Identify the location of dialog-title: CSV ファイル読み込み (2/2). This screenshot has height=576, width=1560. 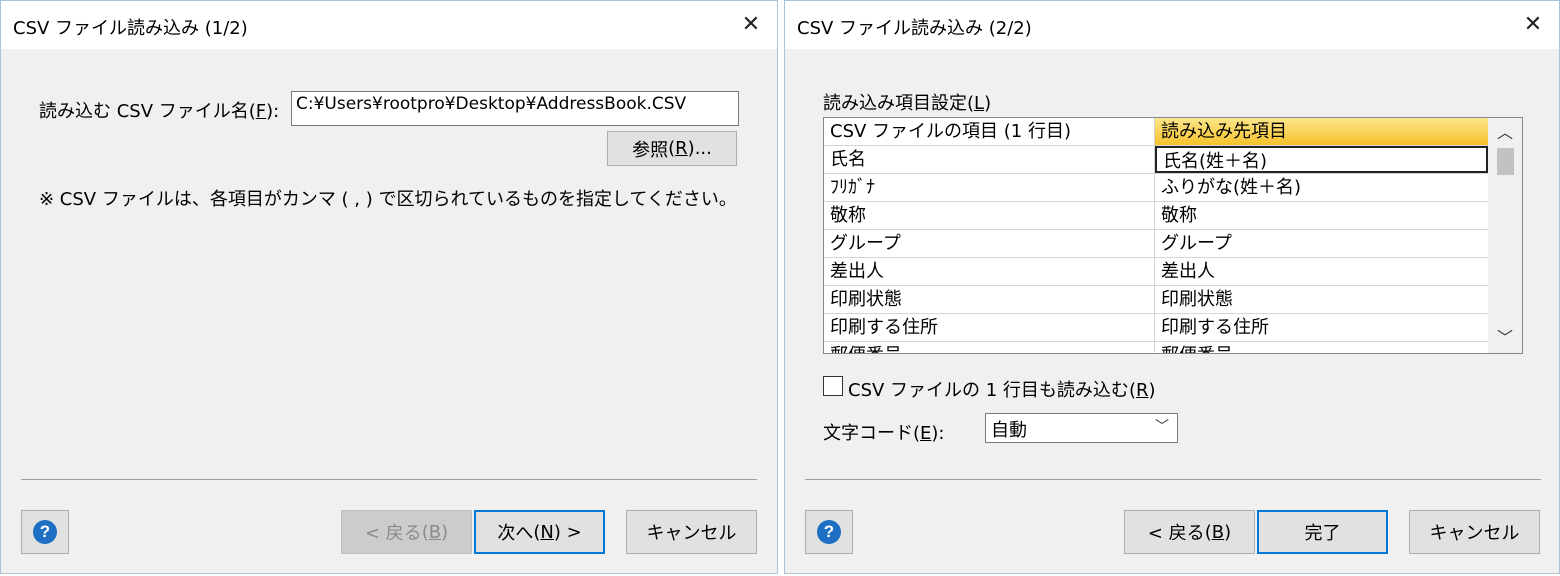
(914, 28).